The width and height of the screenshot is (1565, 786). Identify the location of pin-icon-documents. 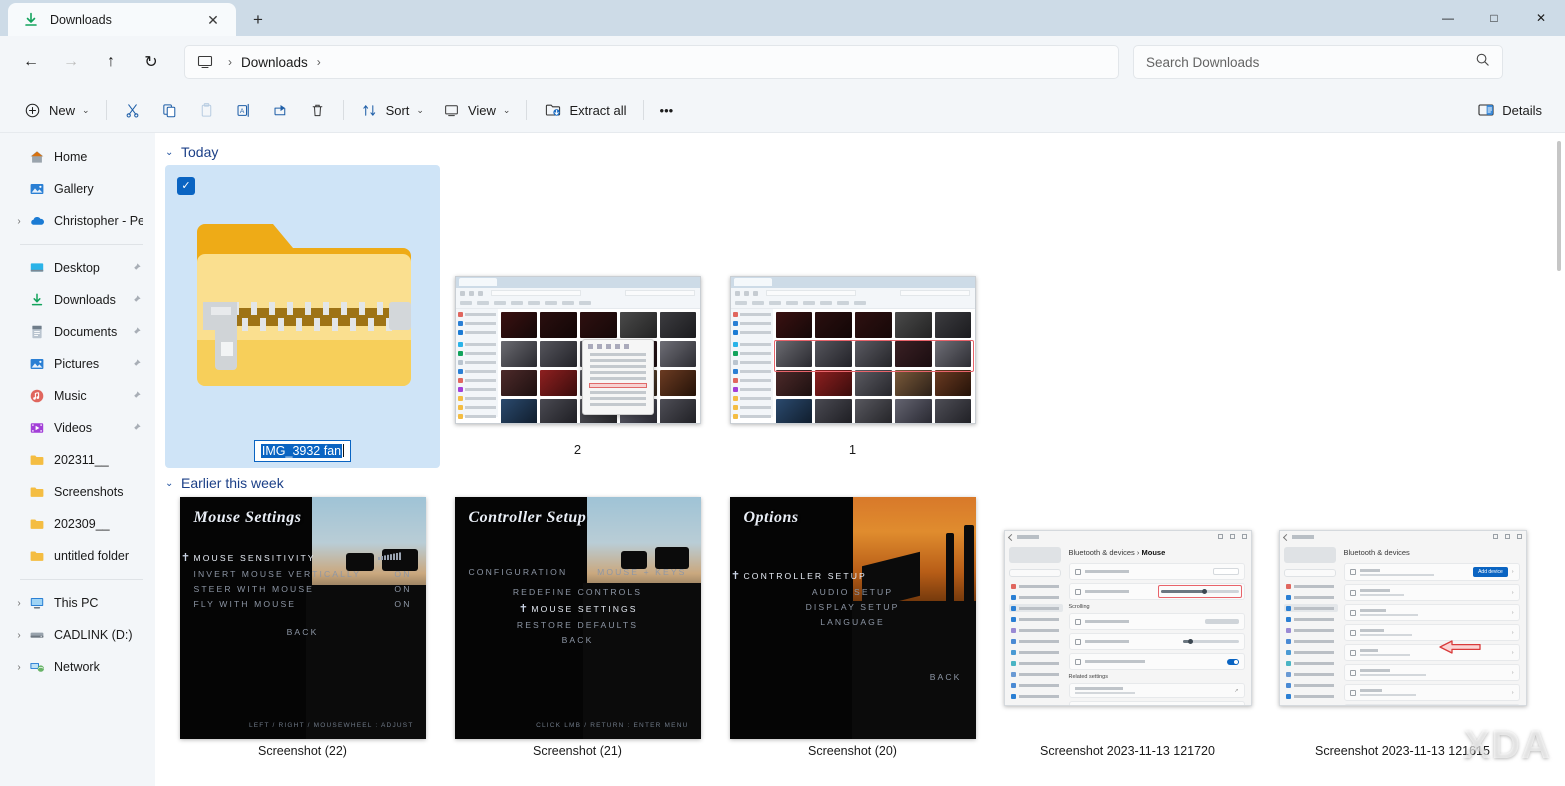
(136, 332).